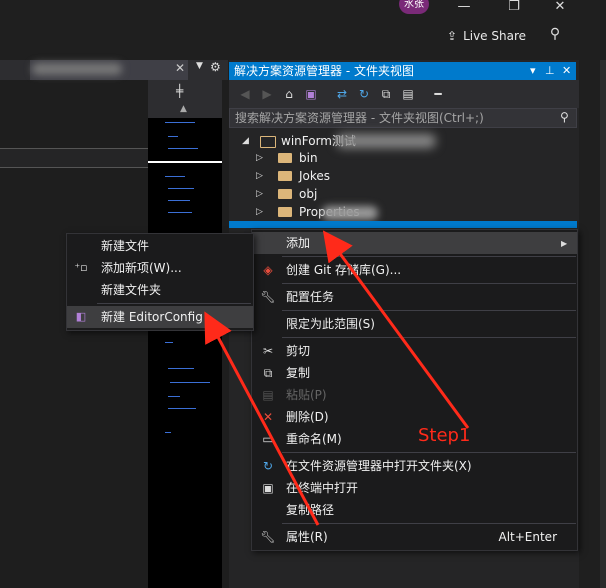  Describe the element at coordinates (396, 329) in the screenshot. I see `annotation-arrow-to-add` at that location.